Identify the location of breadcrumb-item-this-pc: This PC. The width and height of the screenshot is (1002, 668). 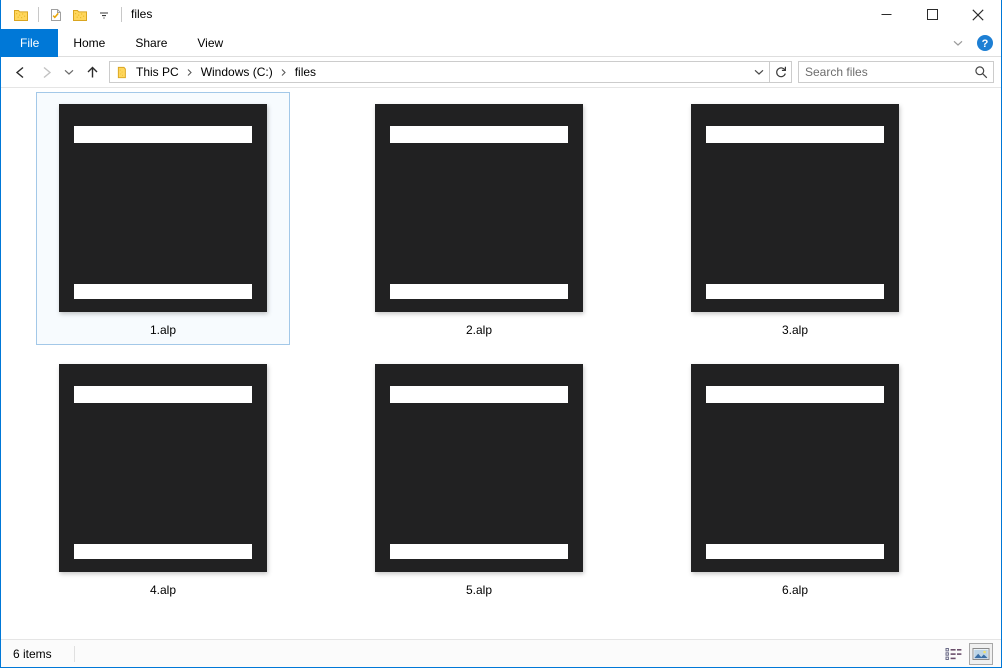
(157, 72).